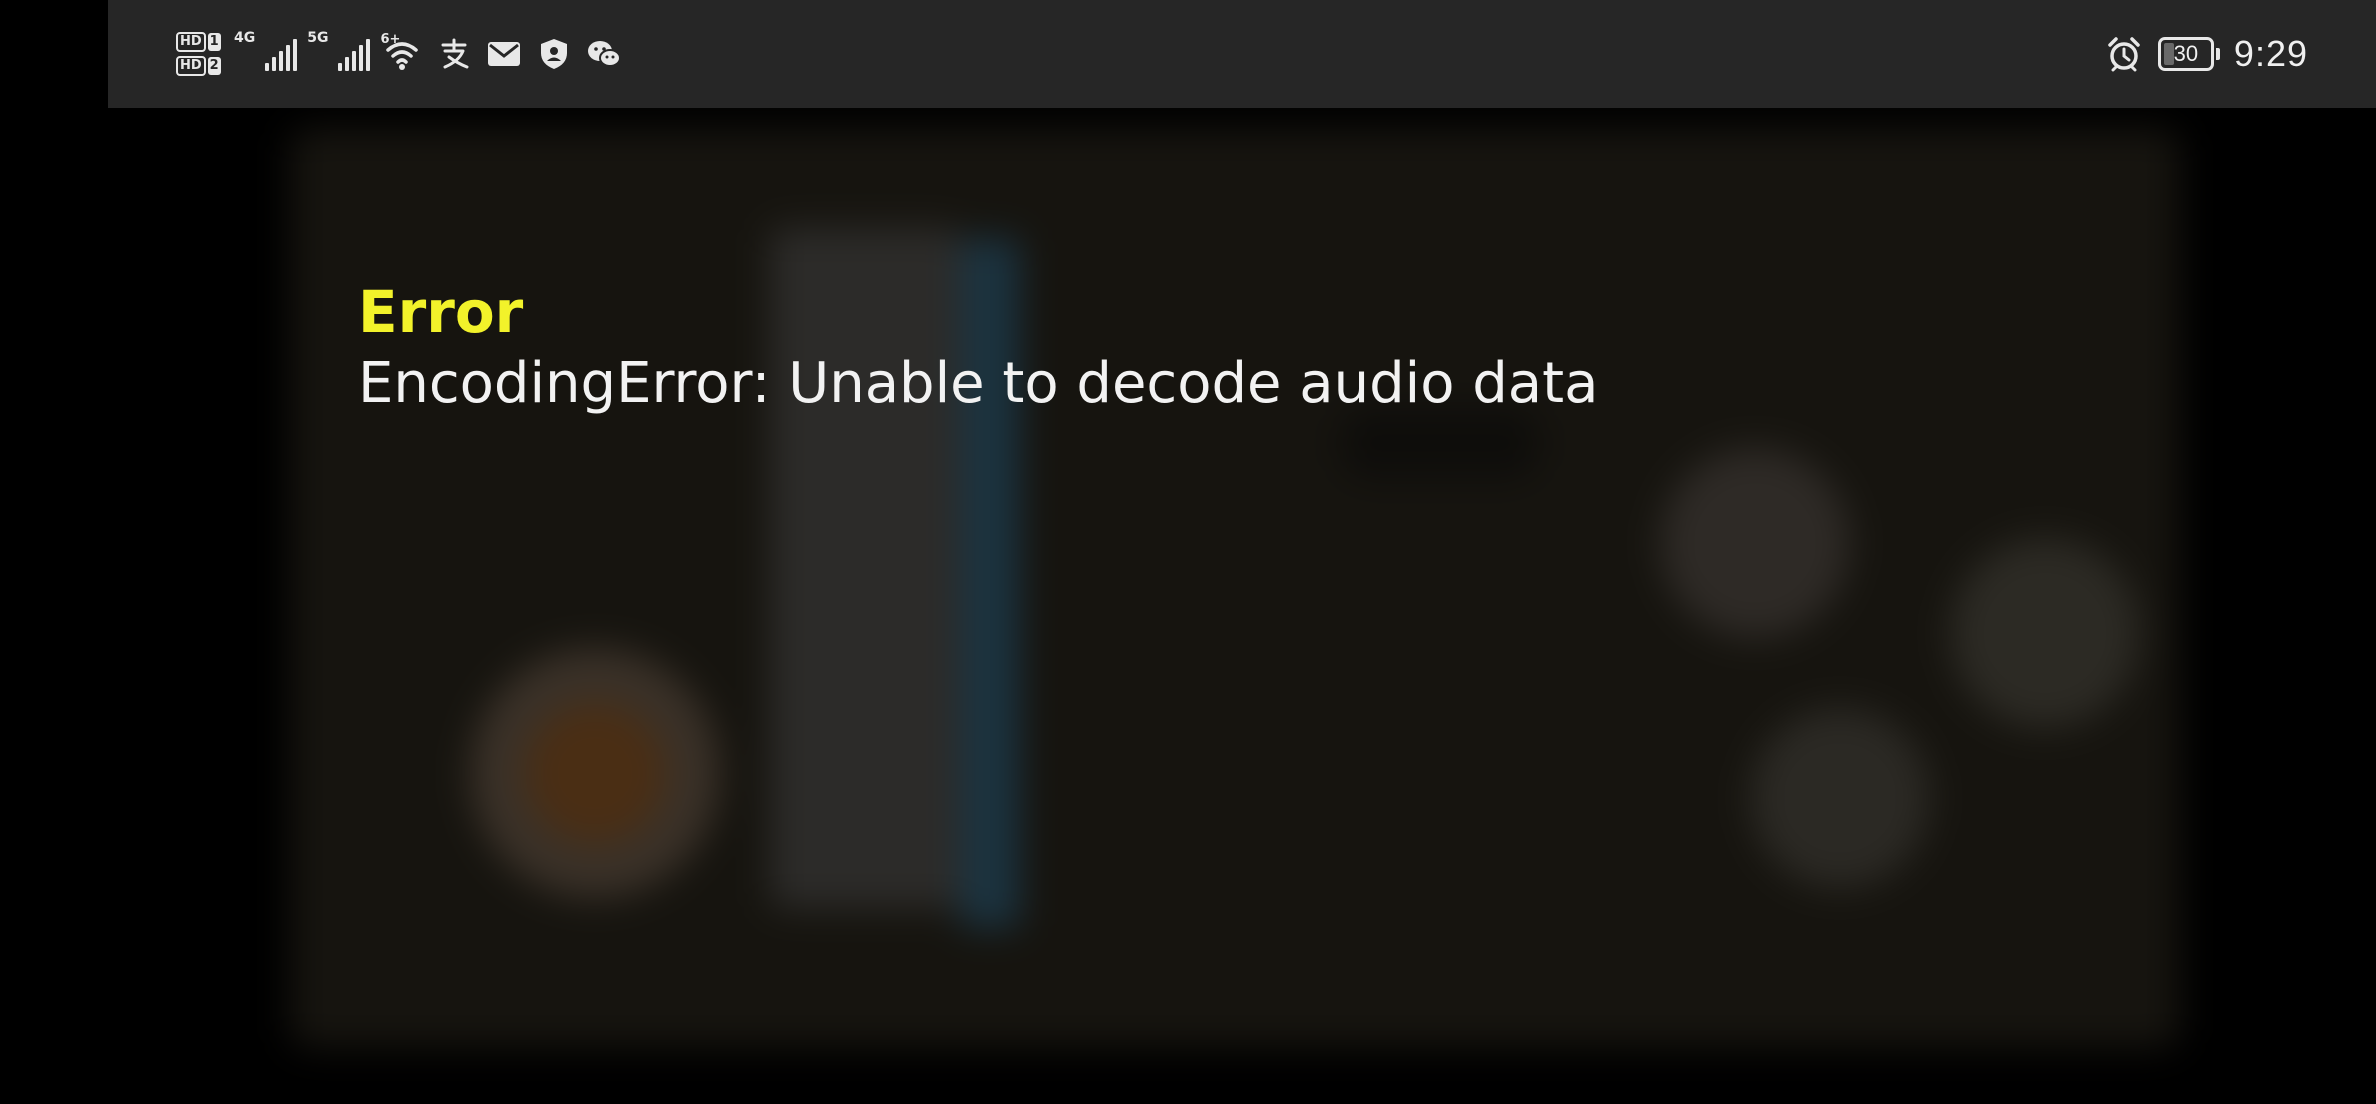 The height and width of the screenshot is (1104, 2376). I want to click on battery-level: 30, so click(2186, 53).